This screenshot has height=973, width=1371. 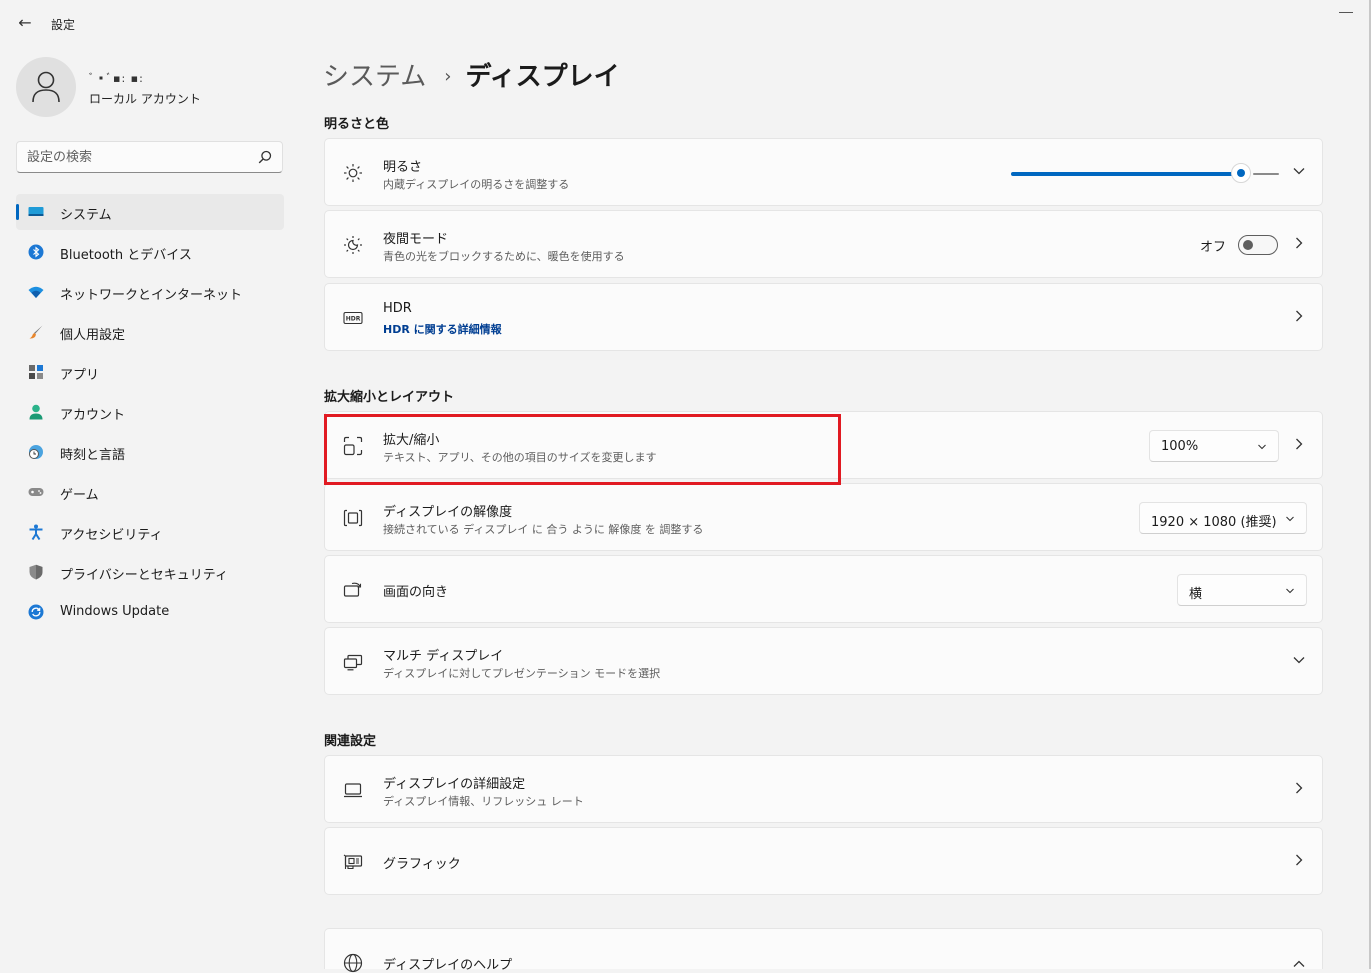 I want to click on person-icon, so click(x=46, y=87).